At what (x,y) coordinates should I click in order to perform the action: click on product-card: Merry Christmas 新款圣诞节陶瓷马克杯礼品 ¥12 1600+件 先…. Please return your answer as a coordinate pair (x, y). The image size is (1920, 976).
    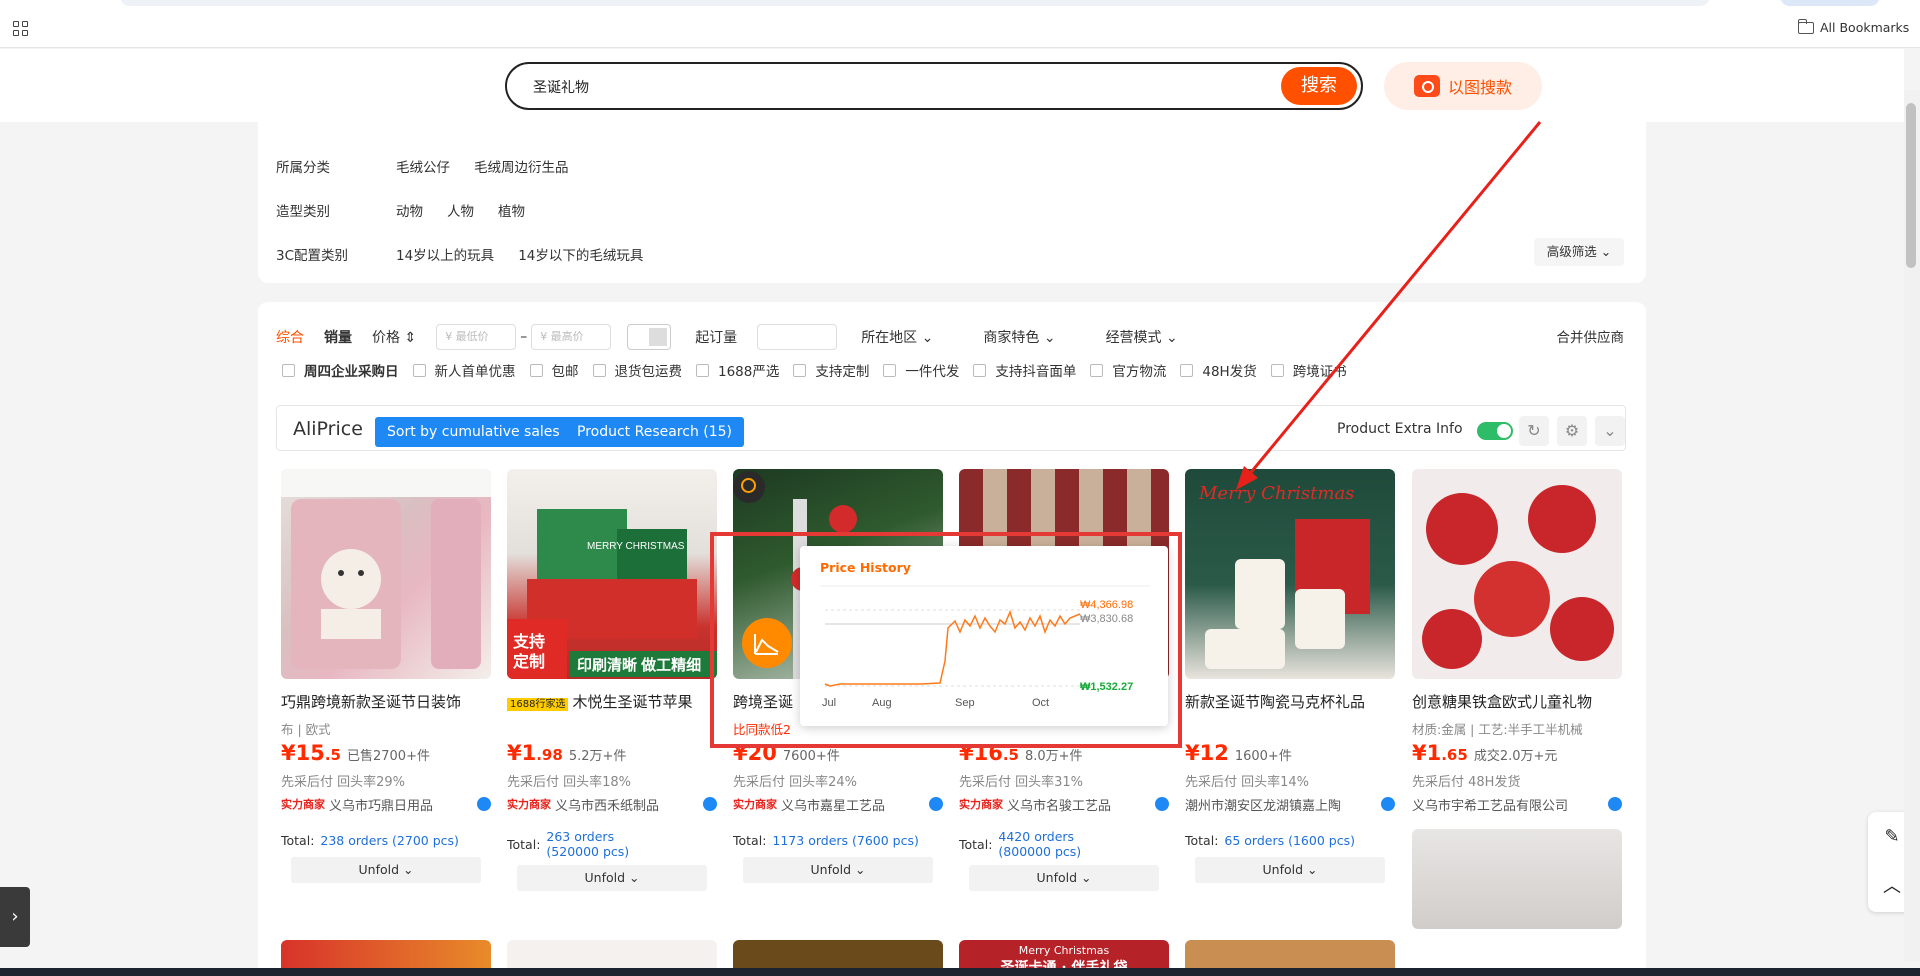
    Looking at the image, I should click on (1290, 676).